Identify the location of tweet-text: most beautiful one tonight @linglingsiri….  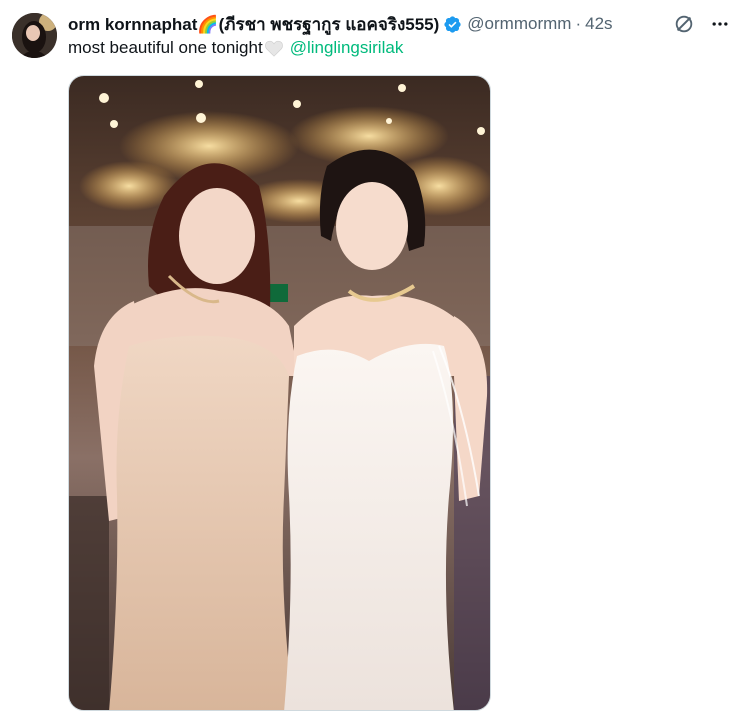
(235, 48).